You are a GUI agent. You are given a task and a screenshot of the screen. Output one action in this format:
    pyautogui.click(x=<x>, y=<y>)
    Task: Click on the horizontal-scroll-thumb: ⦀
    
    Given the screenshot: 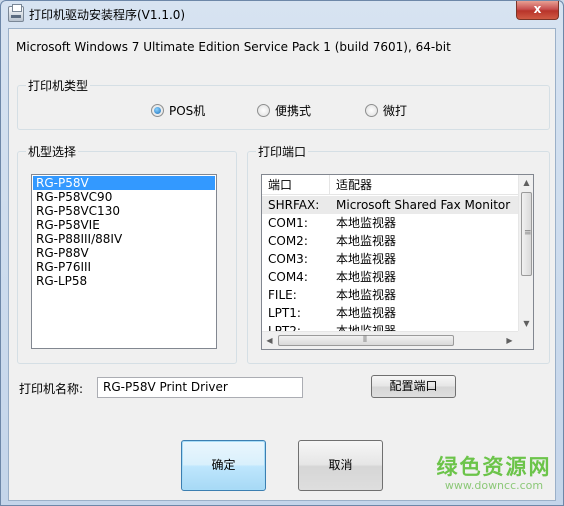 What is the action you would take?
    pyautogui.click(x=366, y=340)
    